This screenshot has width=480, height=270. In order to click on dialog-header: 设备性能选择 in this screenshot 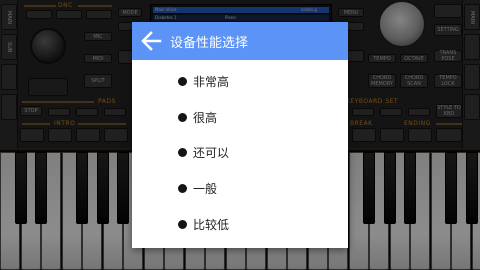, I will do `click(240, 41)`.